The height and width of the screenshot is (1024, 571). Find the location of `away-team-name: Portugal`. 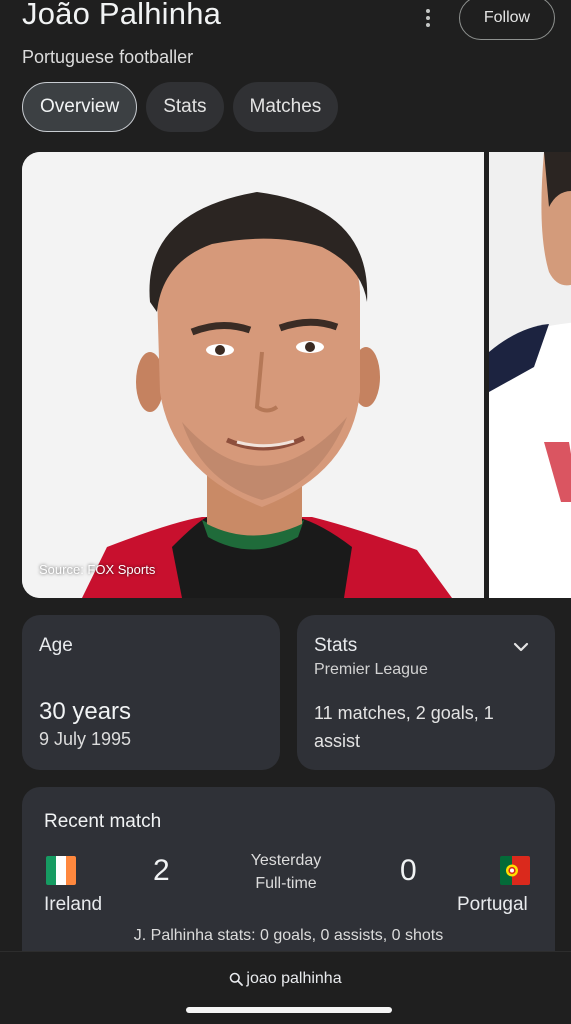

away-team-name: Portugal is located at coordinates (492, 904).